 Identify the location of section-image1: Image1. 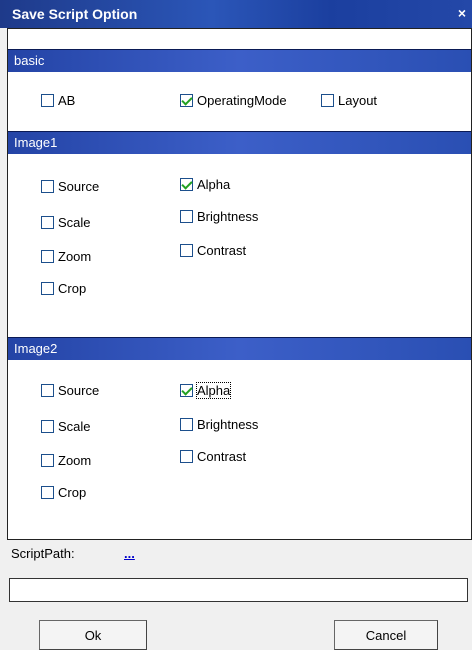
(239, 142).